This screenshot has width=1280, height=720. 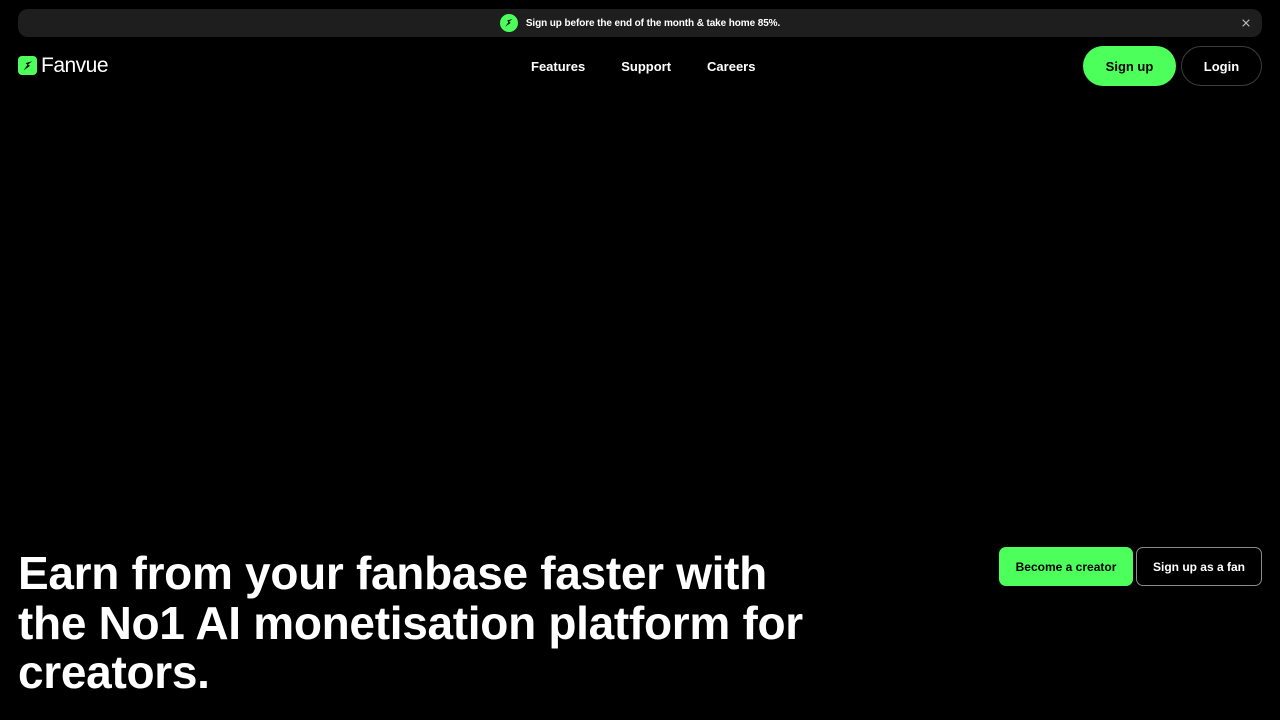 What do you see at coordinates (1246, 23) in the screenshot?
I see `close-icon` at bounding box center [1246, 23].